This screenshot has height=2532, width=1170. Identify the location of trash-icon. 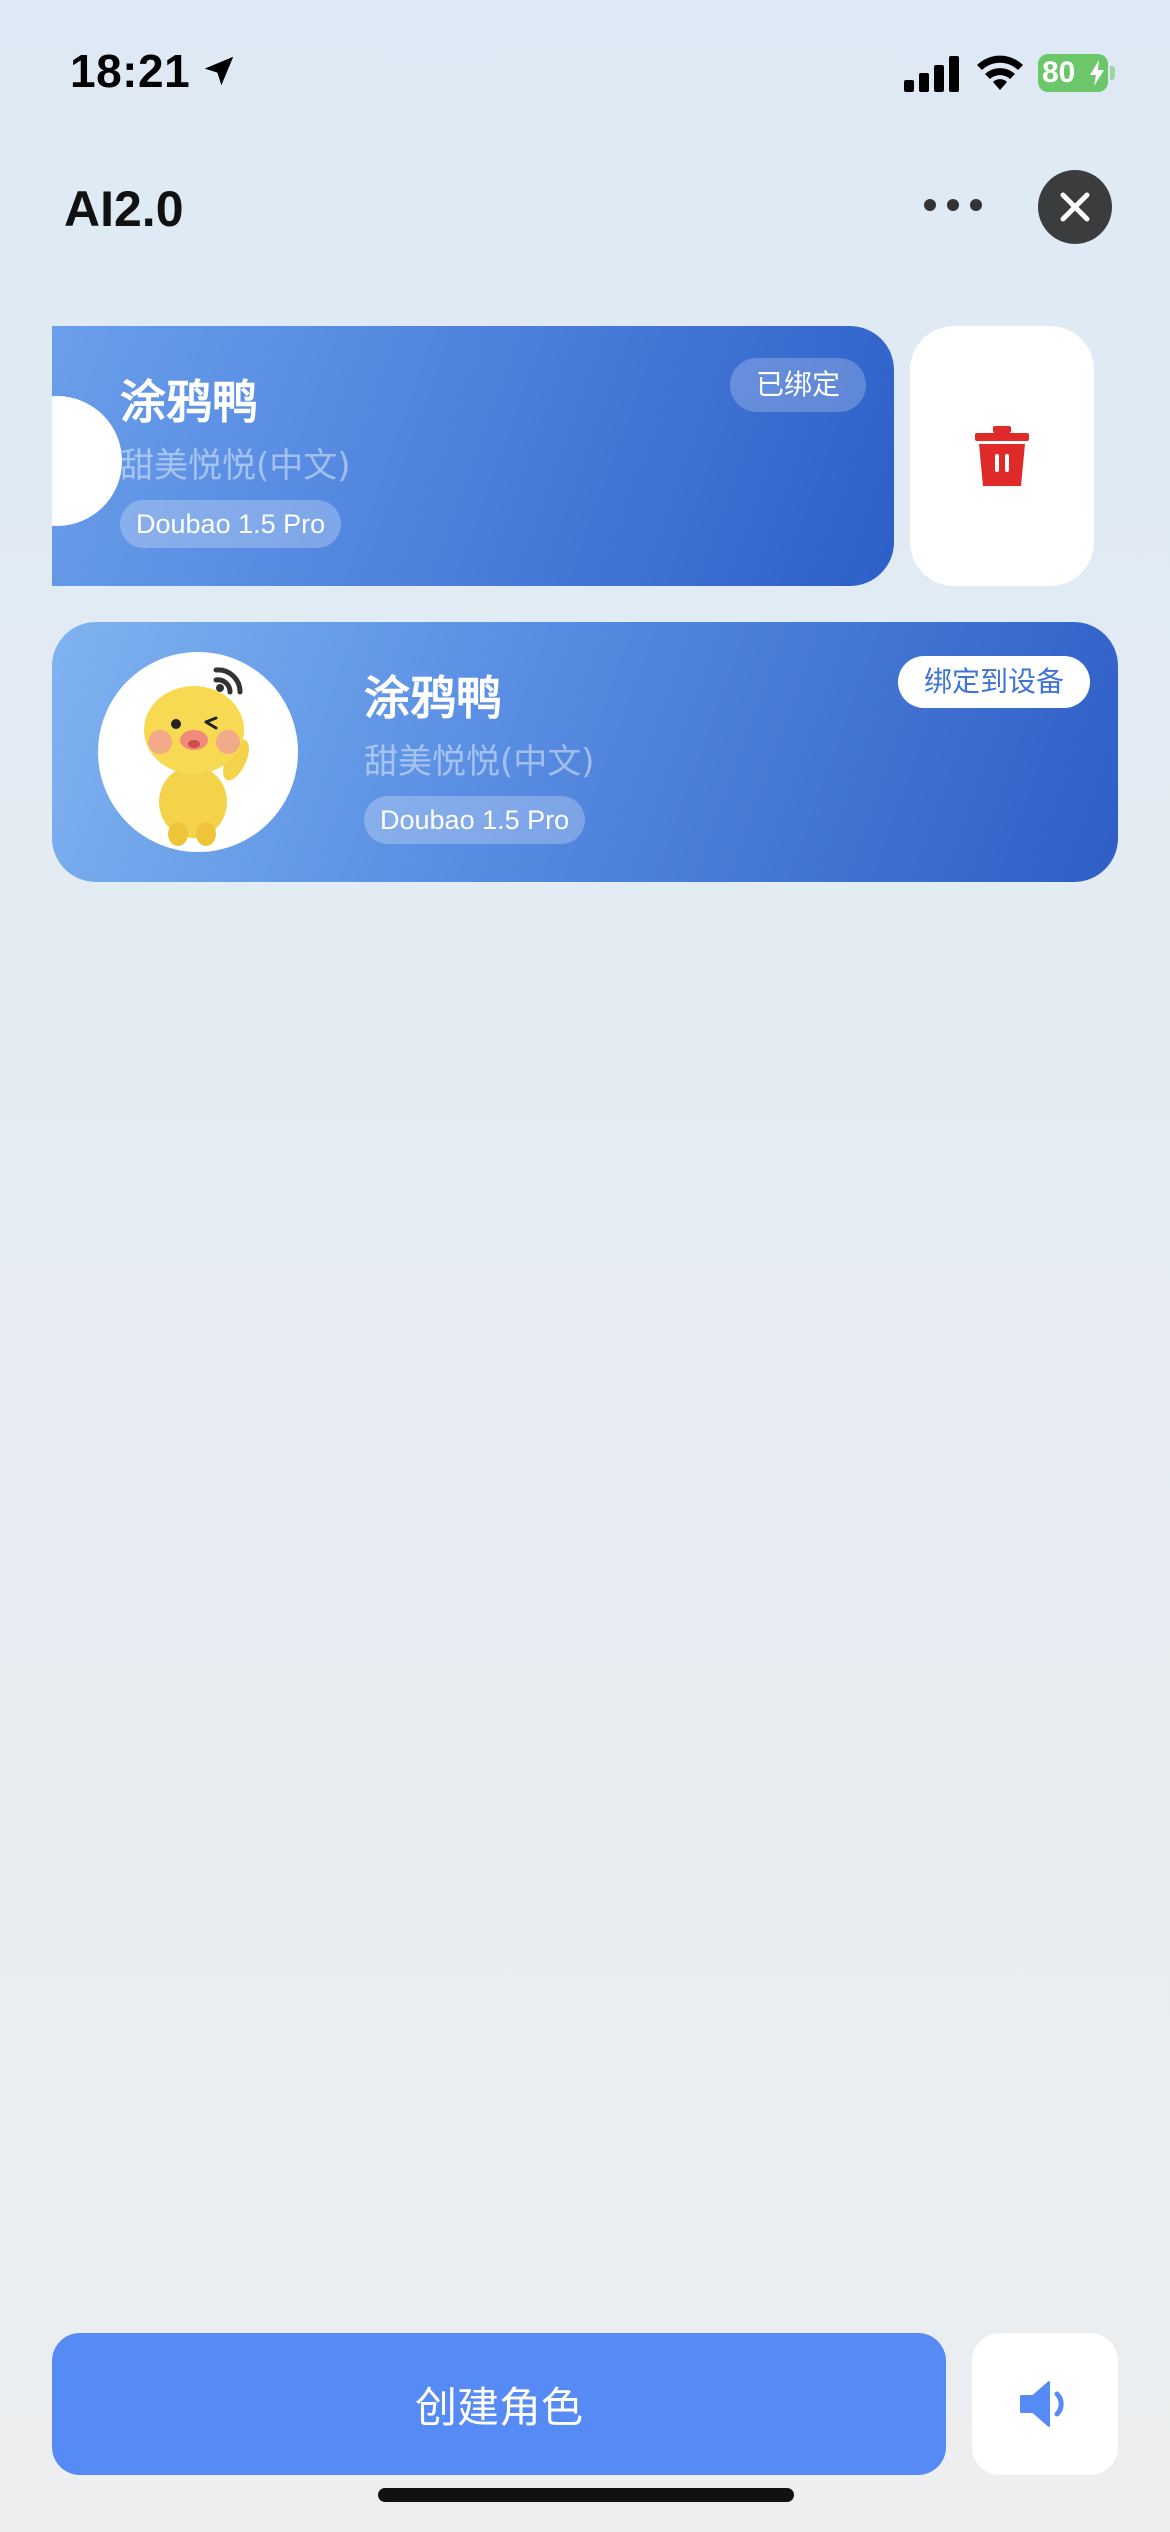
(1002, 456).